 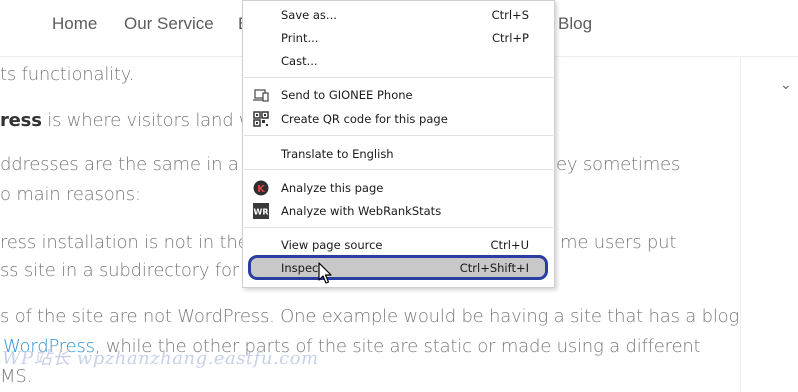 I want to click on article-line: ts functionality., so click(x=67, y=74).